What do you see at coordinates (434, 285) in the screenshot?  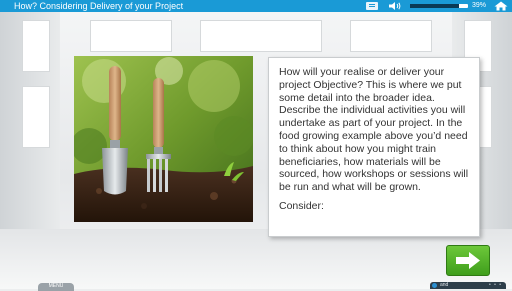 I see `info-icon` at bounding box center [434, 285].